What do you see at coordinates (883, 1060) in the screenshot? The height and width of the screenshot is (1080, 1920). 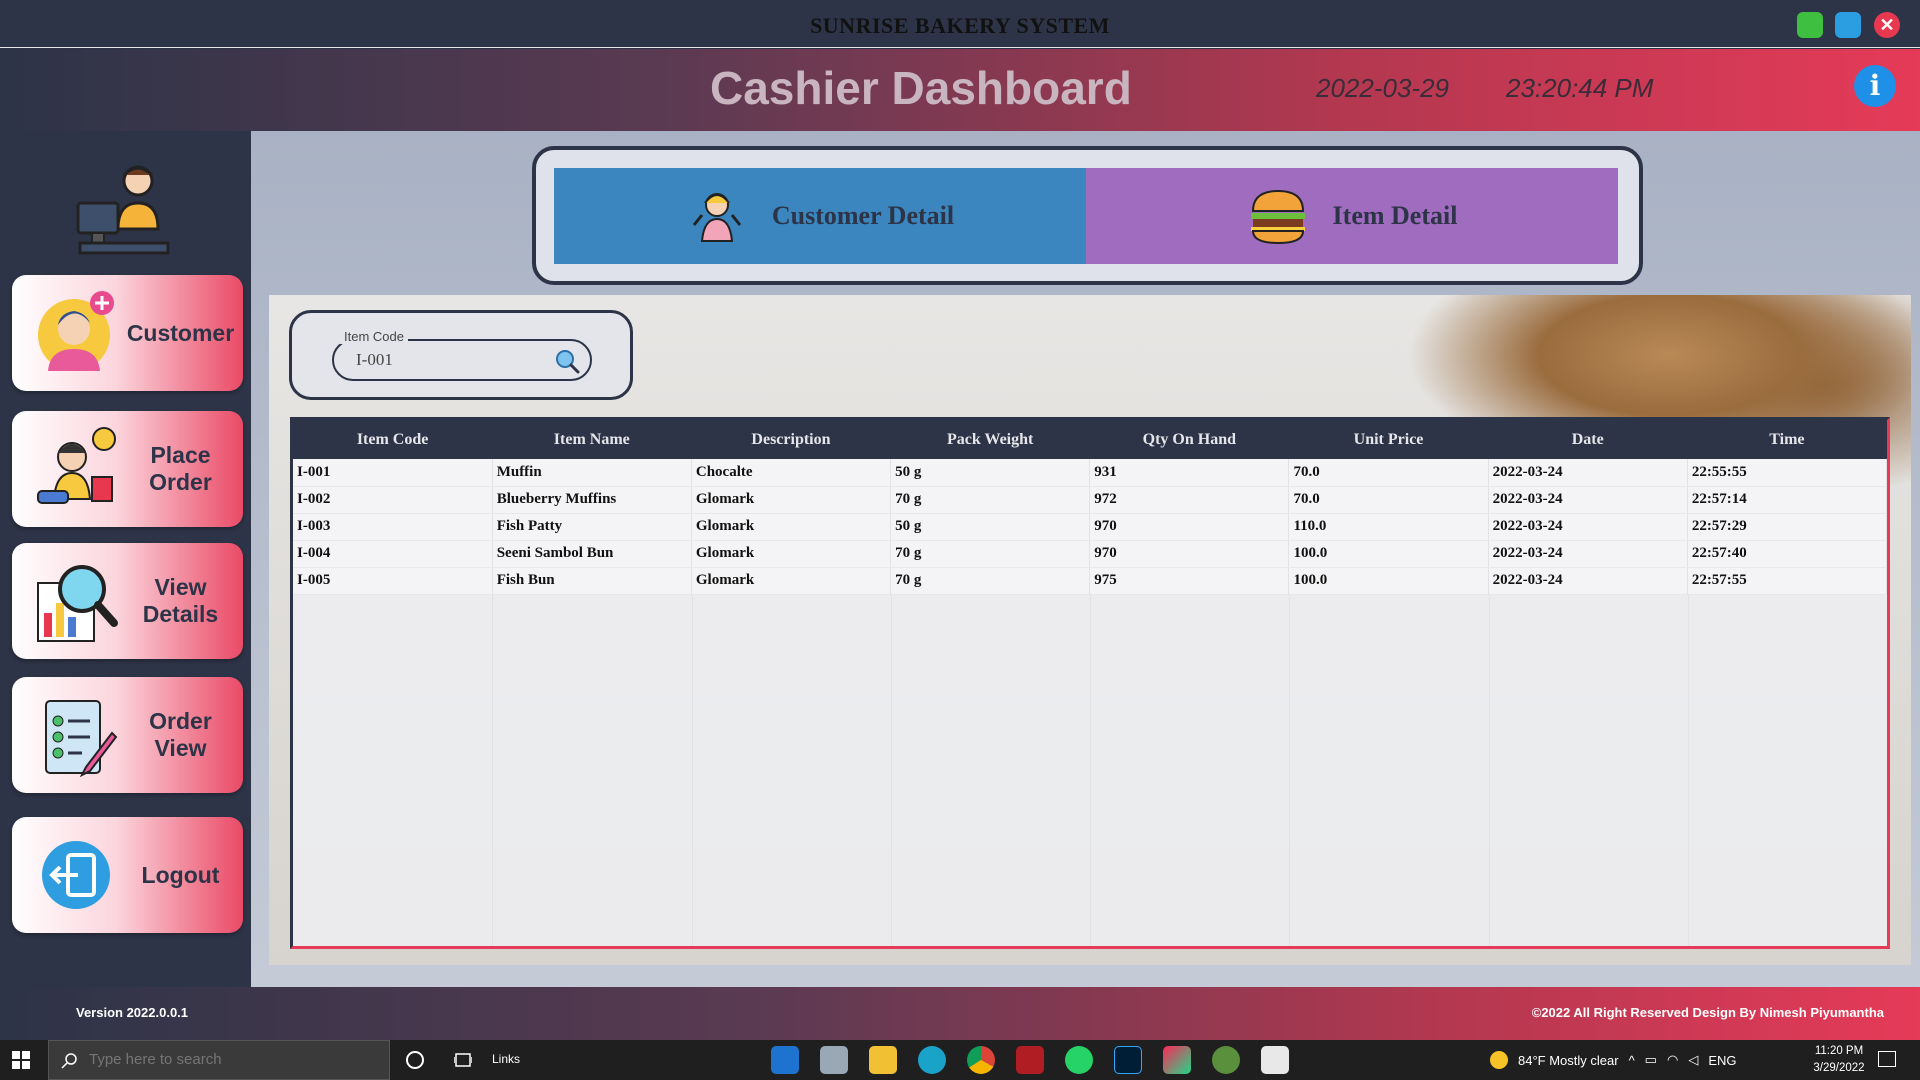 I see `file-explorer-icon` at bounding box center [883, 1060].